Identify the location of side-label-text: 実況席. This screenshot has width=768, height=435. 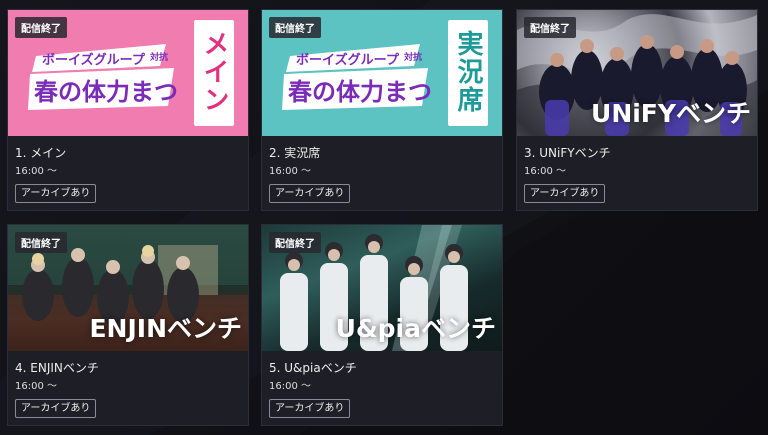
(468, 72).